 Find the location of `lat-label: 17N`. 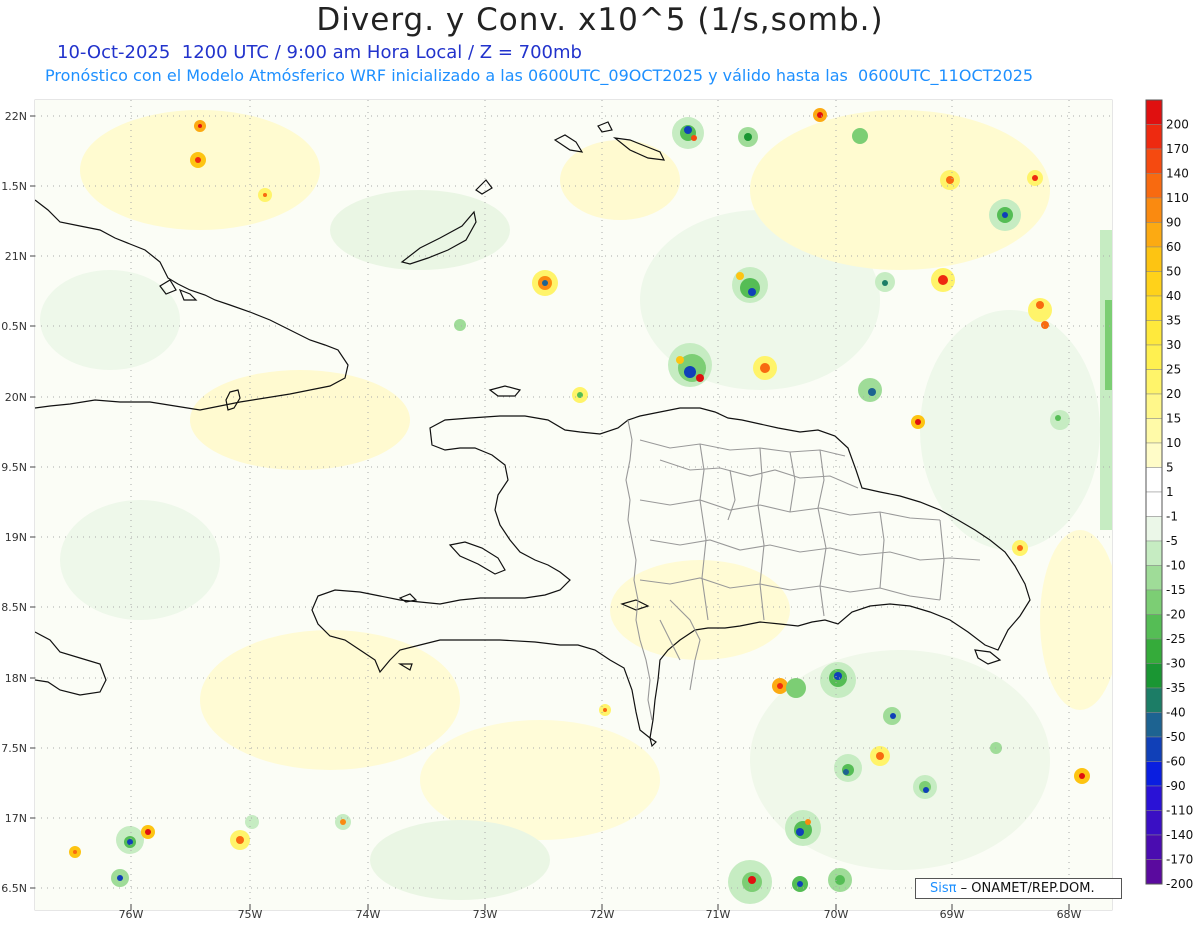

lat-label: 17N is located at coordinates (16, 818).